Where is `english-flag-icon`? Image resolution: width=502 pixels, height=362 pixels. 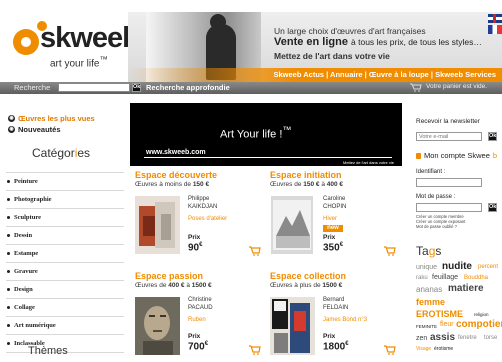
english-flag-icon is located at coordinates (495, 18).